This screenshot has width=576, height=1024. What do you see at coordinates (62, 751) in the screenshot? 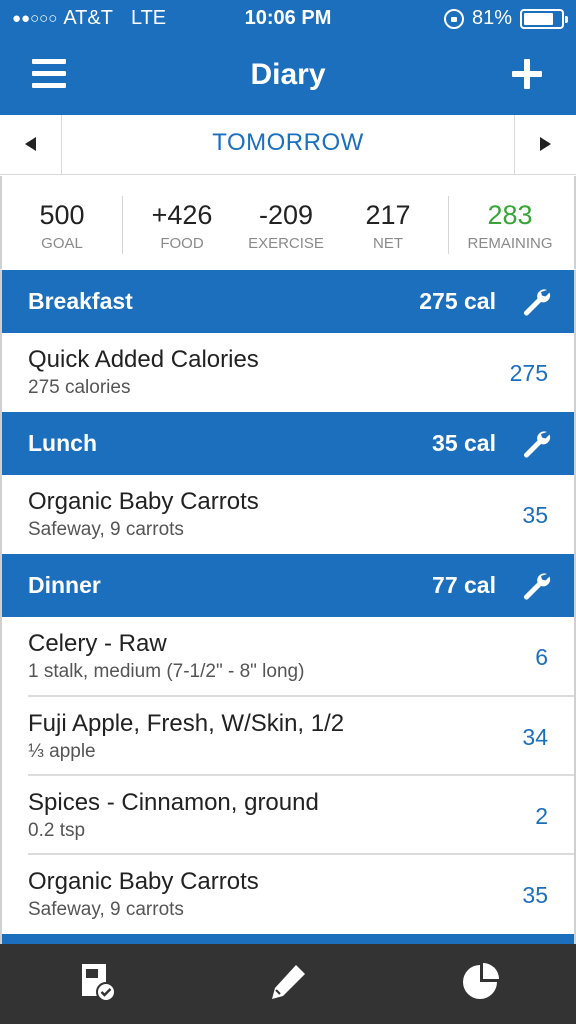
I see `food-serving: ⅓ apple` at bounding box center [62, 751].